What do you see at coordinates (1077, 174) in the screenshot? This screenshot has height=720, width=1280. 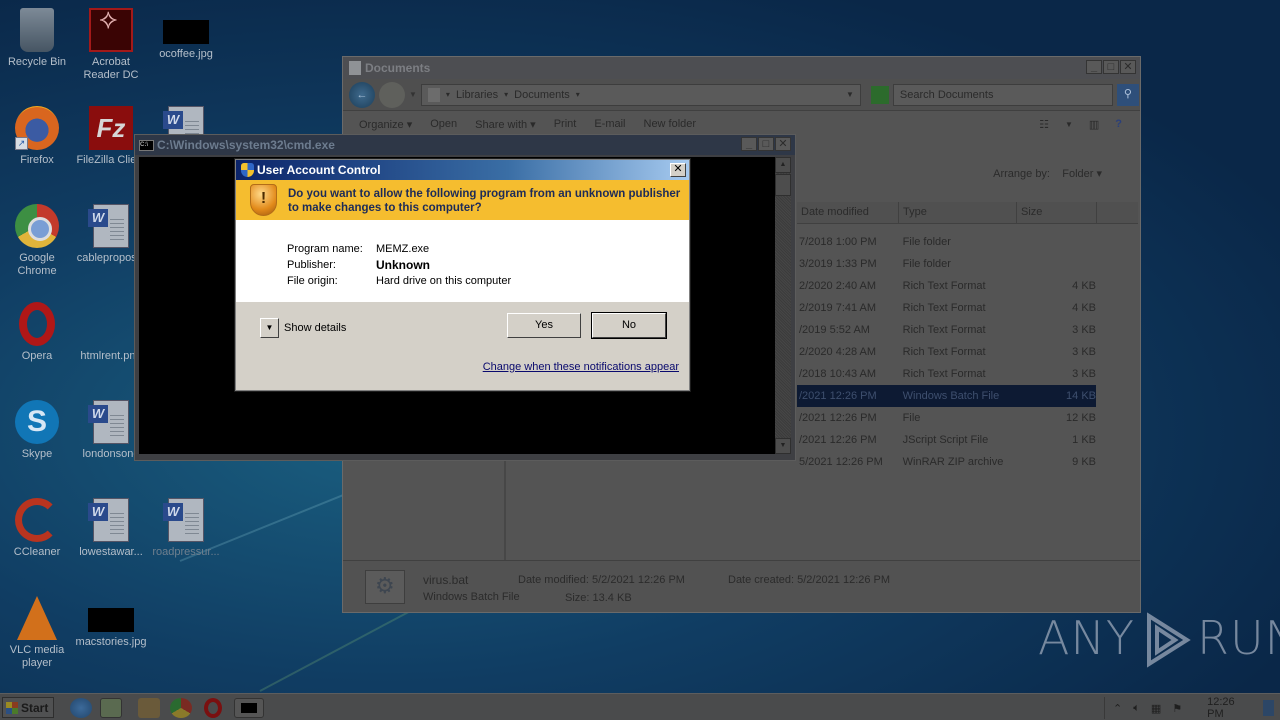 I see `arrange-by-value: Folder` at bounding box center [1077, 174].